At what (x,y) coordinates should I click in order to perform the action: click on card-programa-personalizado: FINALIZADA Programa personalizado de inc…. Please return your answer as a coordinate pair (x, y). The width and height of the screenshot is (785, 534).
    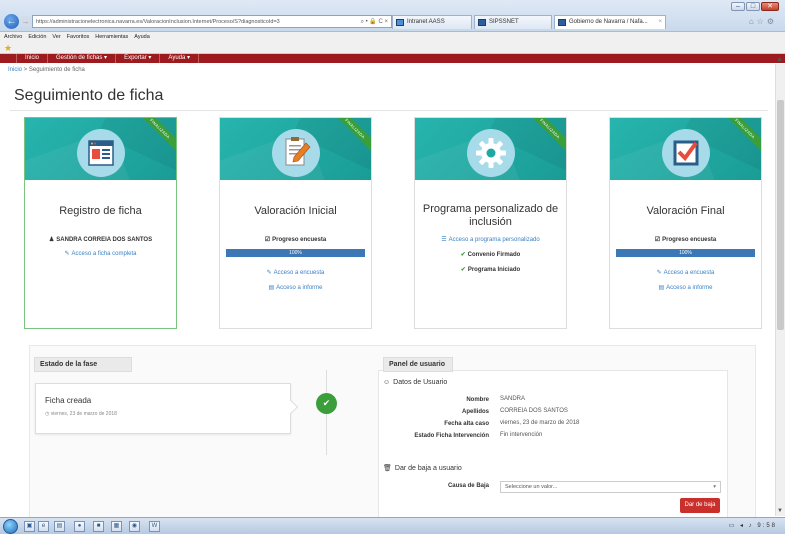
    Looking at the image, I should click on (490, 223).